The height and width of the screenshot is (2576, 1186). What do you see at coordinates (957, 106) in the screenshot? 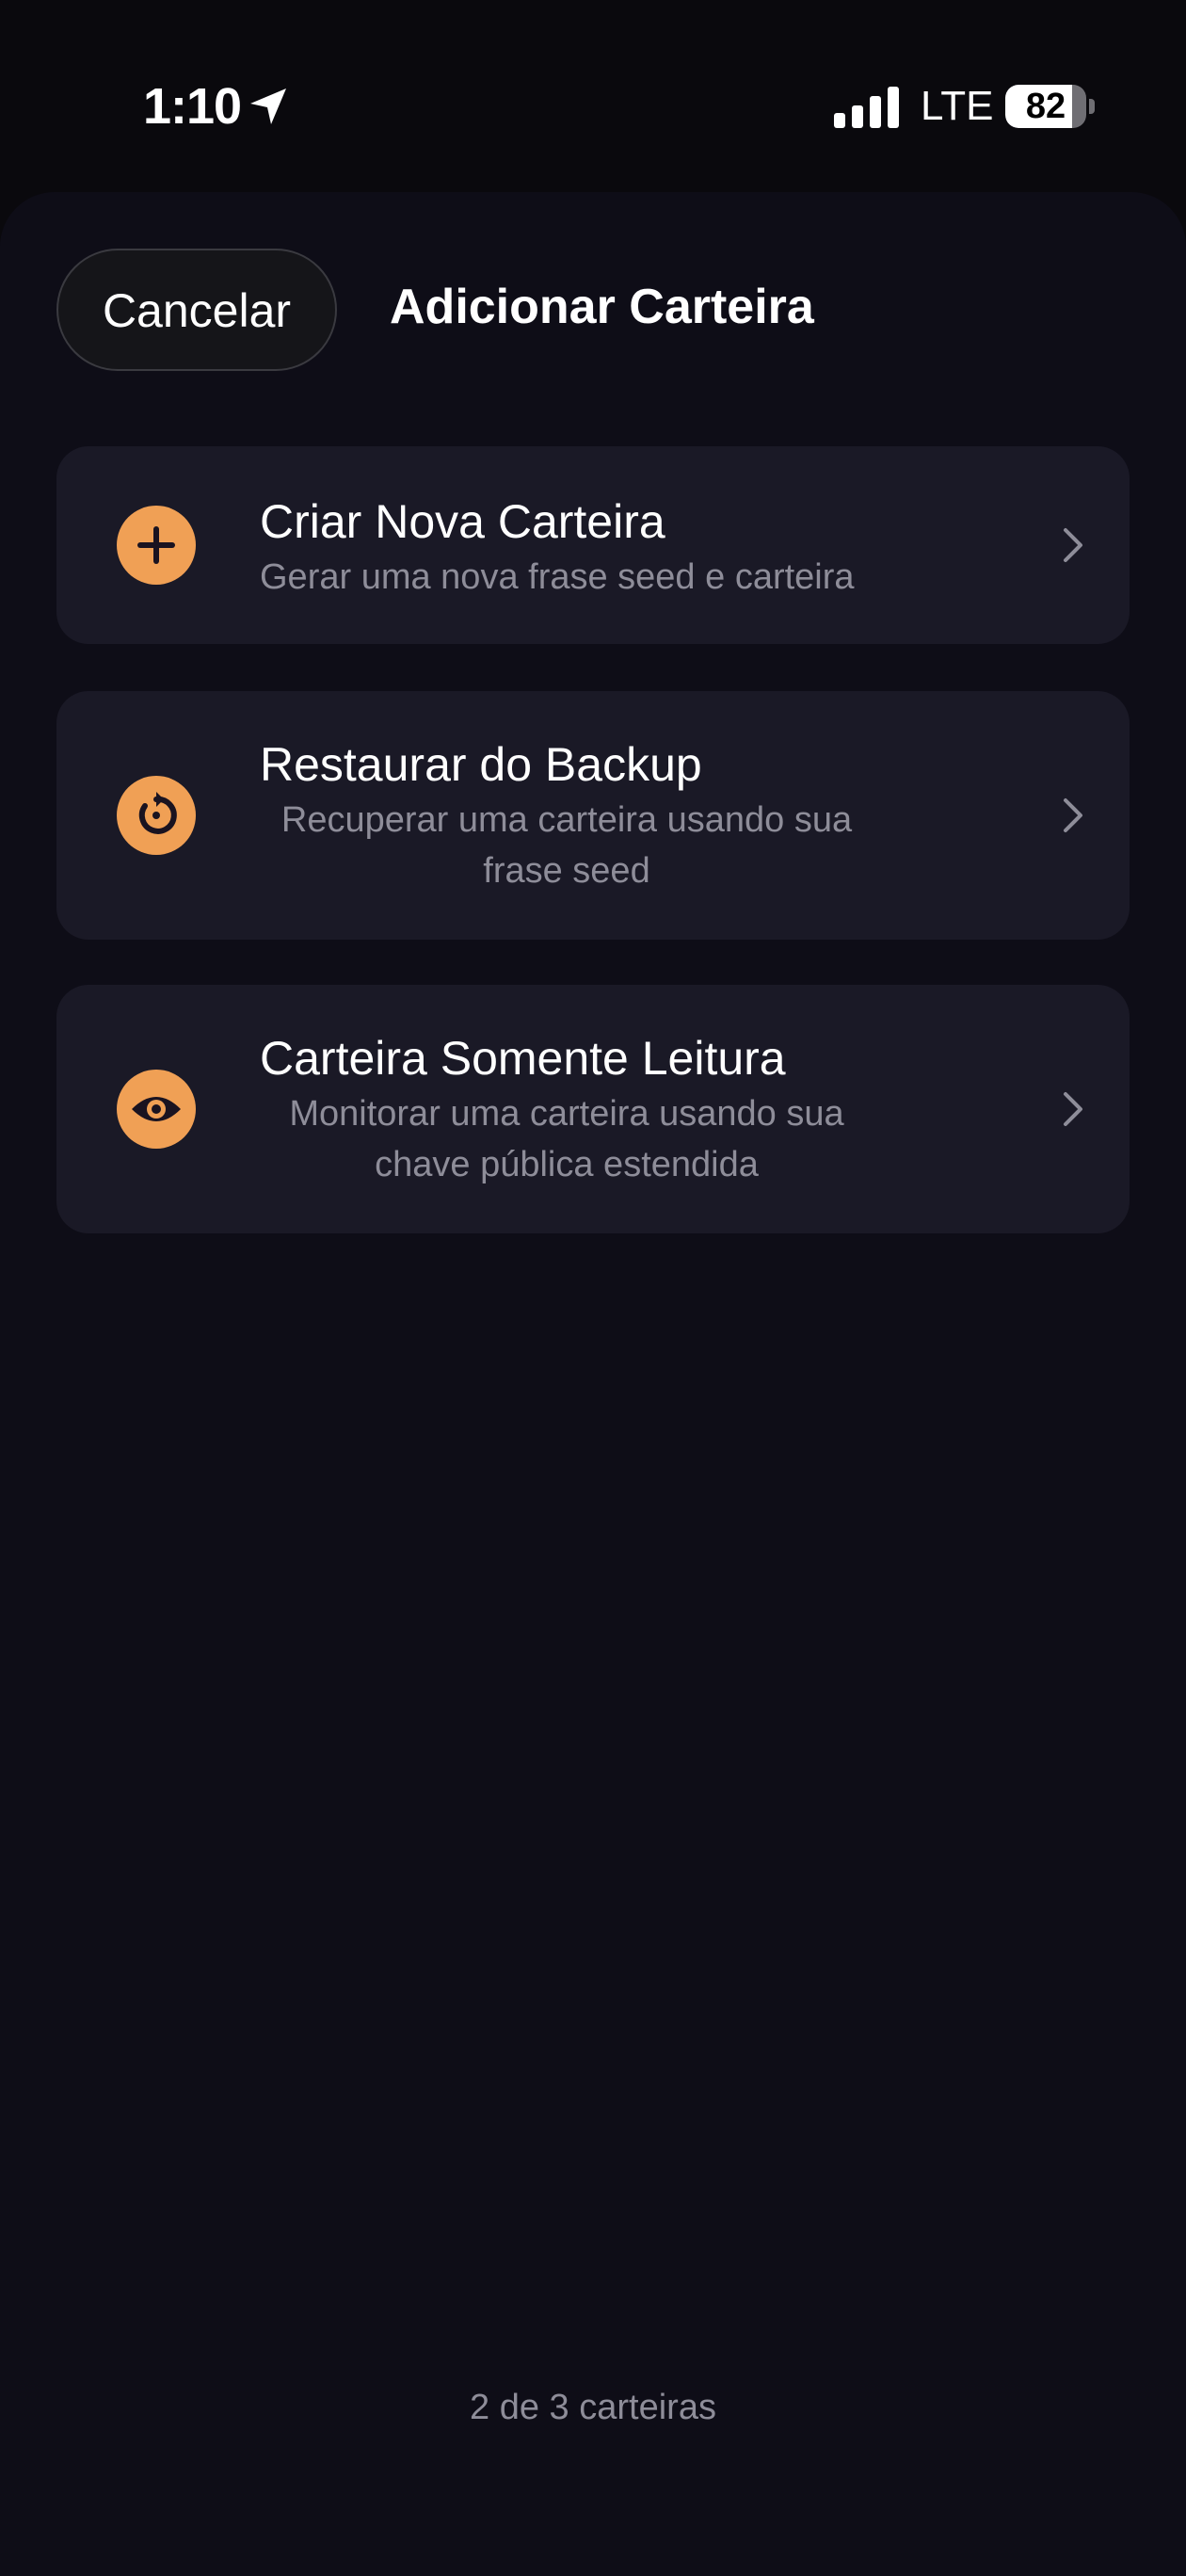
I see `network-type: LTE` at bounding box center [957, 106].